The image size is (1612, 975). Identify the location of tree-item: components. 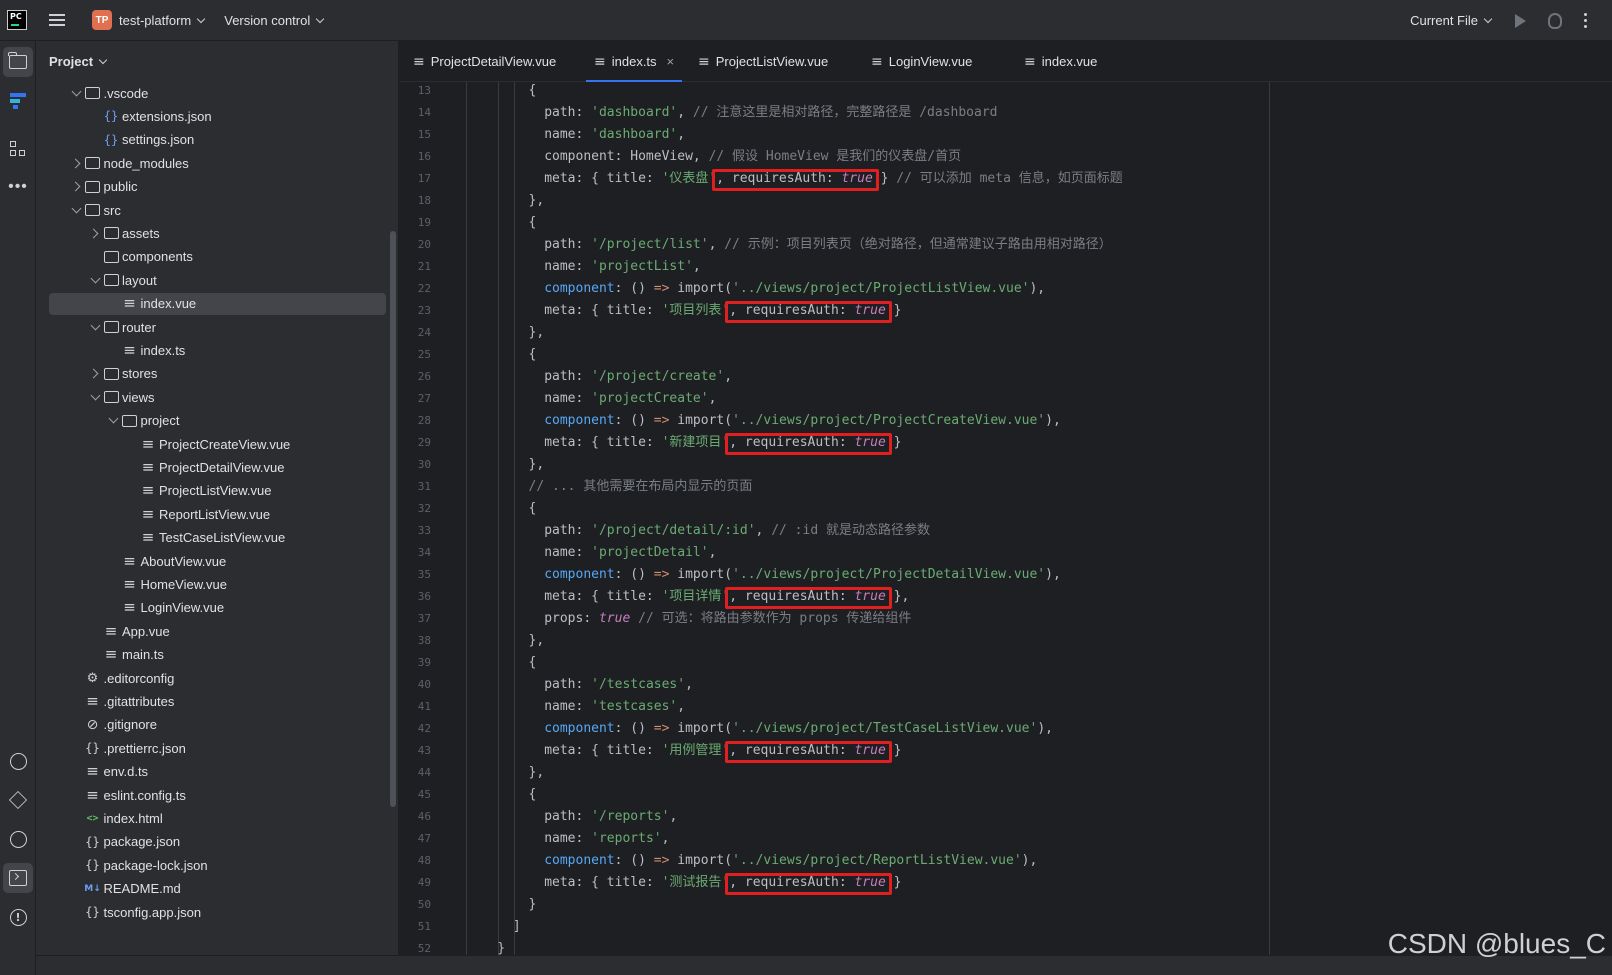
(217, 257).